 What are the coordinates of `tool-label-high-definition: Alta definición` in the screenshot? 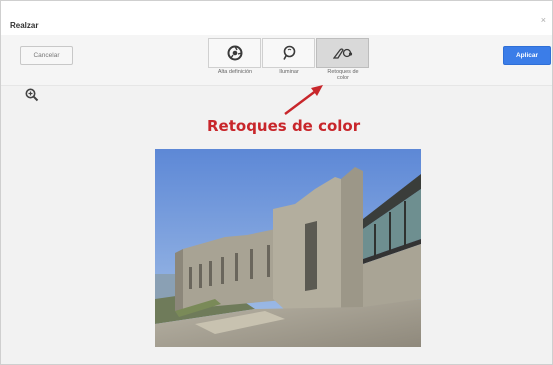 It's located at (235, 72).